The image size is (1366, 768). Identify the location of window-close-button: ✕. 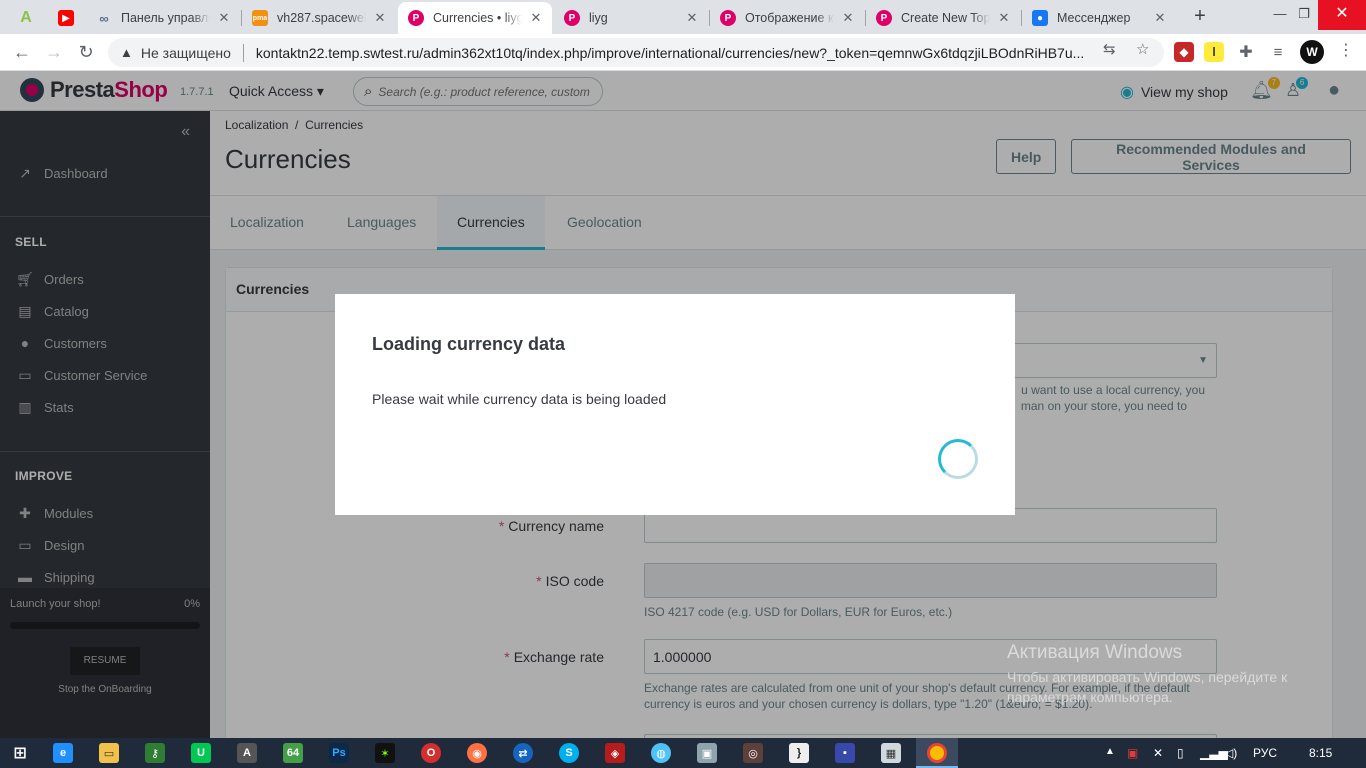
(1342, 15).